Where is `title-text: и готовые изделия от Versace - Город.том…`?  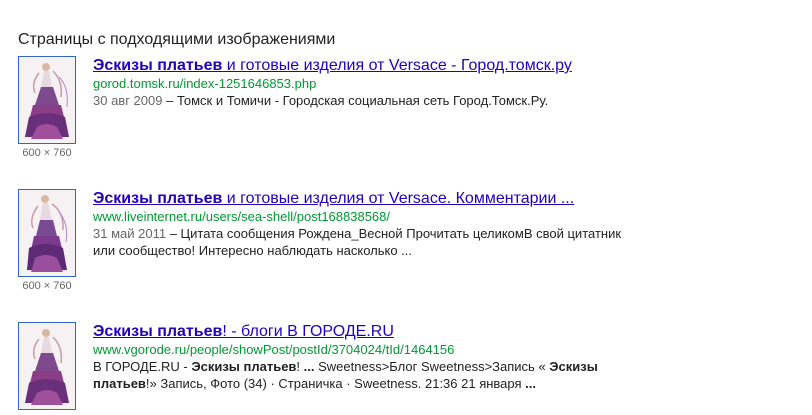
title-text: и готовые изделия от Versace - Город.том… is located at coordinates (397, 65).